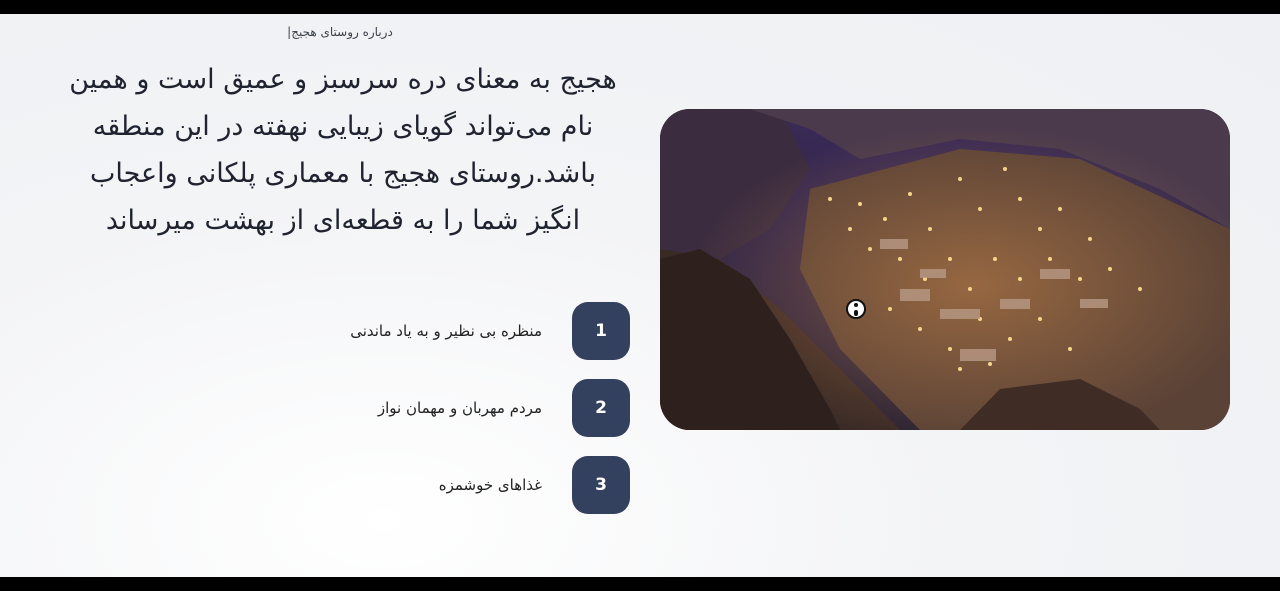  I want to click on top-black-bar, so click(640, 7).